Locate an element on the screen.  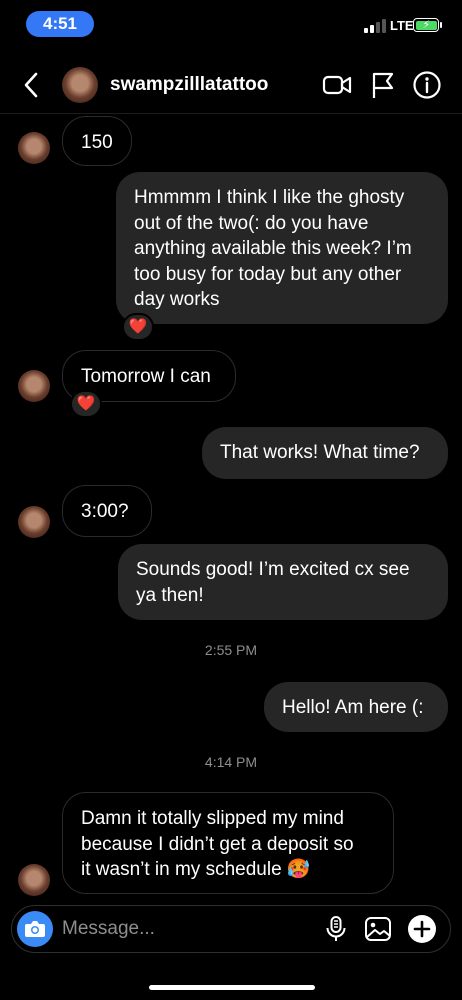
camera-button is located at coordinates (35, 929).